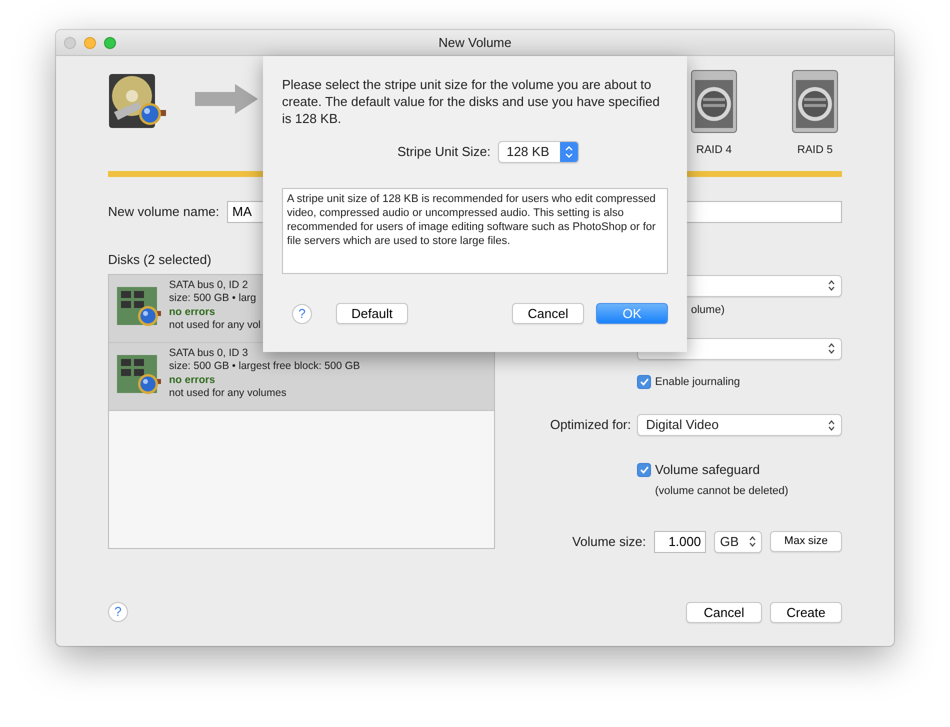 This screenshot has height=727, width=950. I want to click on disk-name: SATA bus 0, ID 2, so click(209, 285).